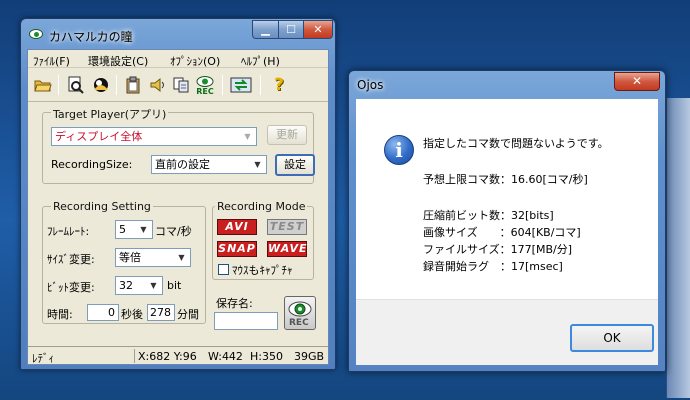  Describe the element at coordinates (370, 85) in the screenshot. I see `dialog-title: Ojos` at that location.